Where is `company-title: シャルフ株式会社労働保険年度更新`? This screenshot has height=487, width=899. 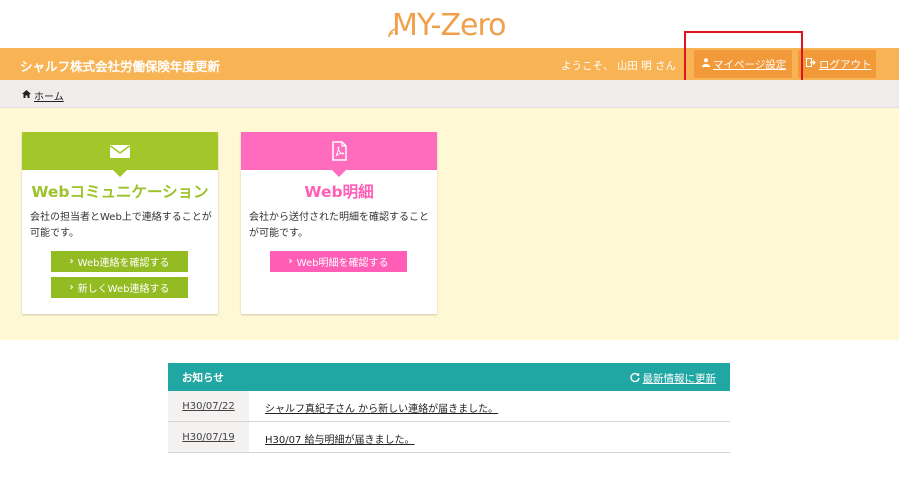
company-title: シャルフ株式会社労働保険年度更新 is located at coordinates (120, 66).